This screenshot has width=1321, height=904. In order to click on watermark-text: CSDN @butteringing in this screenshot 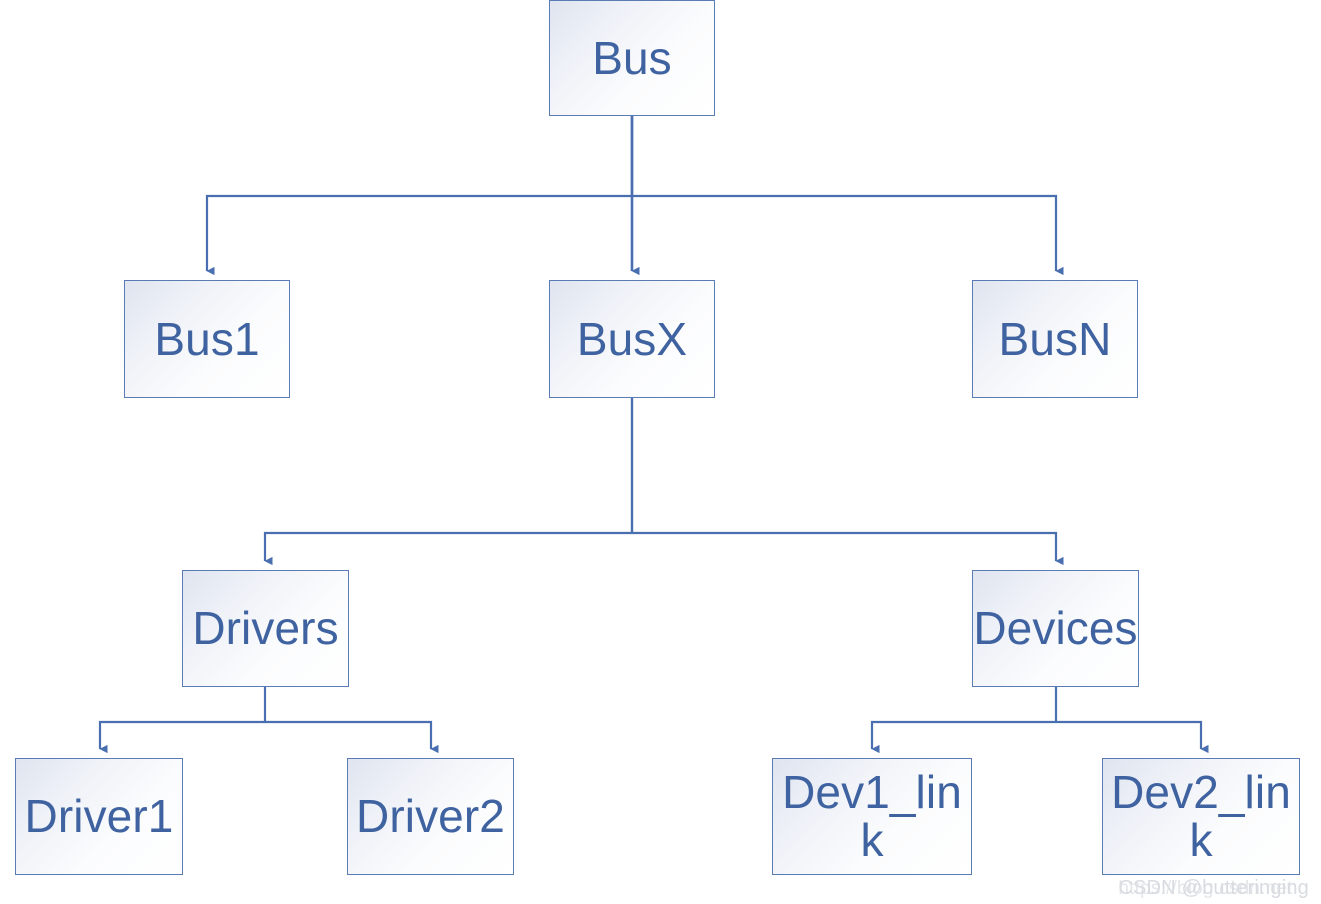, I will do `click(1213, 888)`.